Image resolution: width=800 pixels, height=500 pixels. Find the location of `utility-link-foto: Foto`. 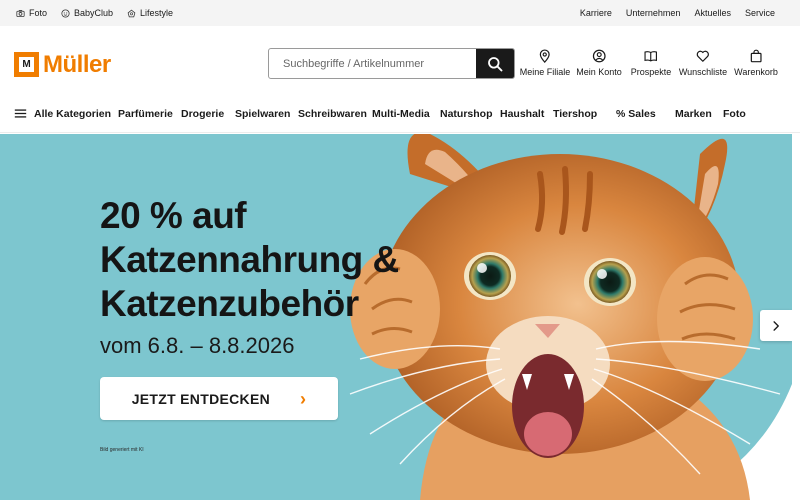

utility-link-foto: Foto is located at coordinates (31, 13).